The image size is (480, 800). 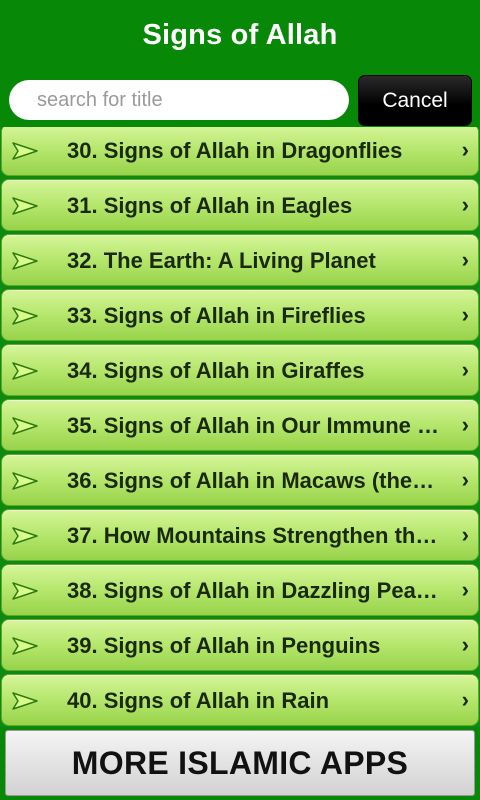 I want to click on list-item: 38. Signs of Allah in Dazzling Pea… ›, so click(x=240, y=590).